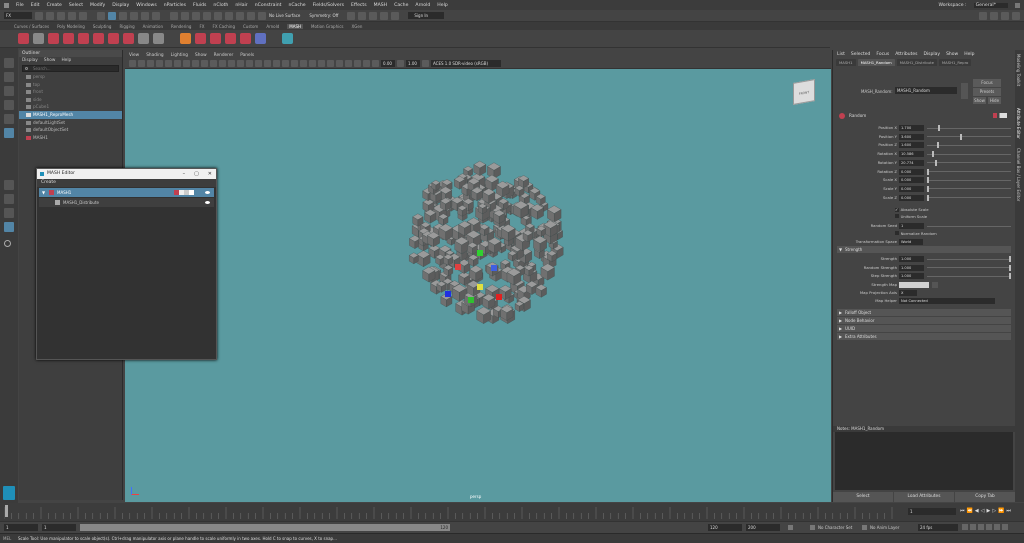 The width and height of the screenshot is (1024, 543). What do you see at coordinates (1005, 527) in the screenshot?
I see `playback-speed-icon` at bounding box center [1005, 527].